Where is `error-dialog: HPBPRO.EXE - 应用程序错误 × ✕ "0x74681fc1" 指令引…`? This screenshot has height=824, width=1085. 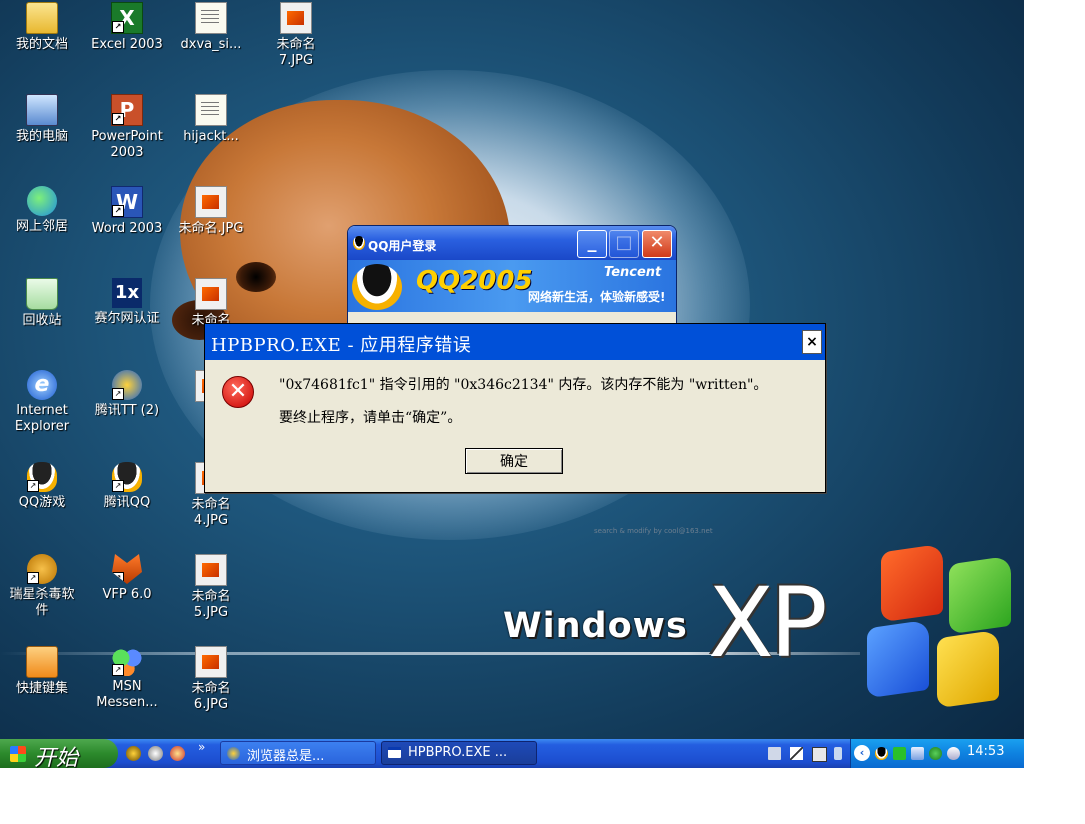
error-dialog: HPBPRO.EXE - 应用程序错误 × ✕ "0x74681fc1" 指令引… is located at coordinates (515, 408).